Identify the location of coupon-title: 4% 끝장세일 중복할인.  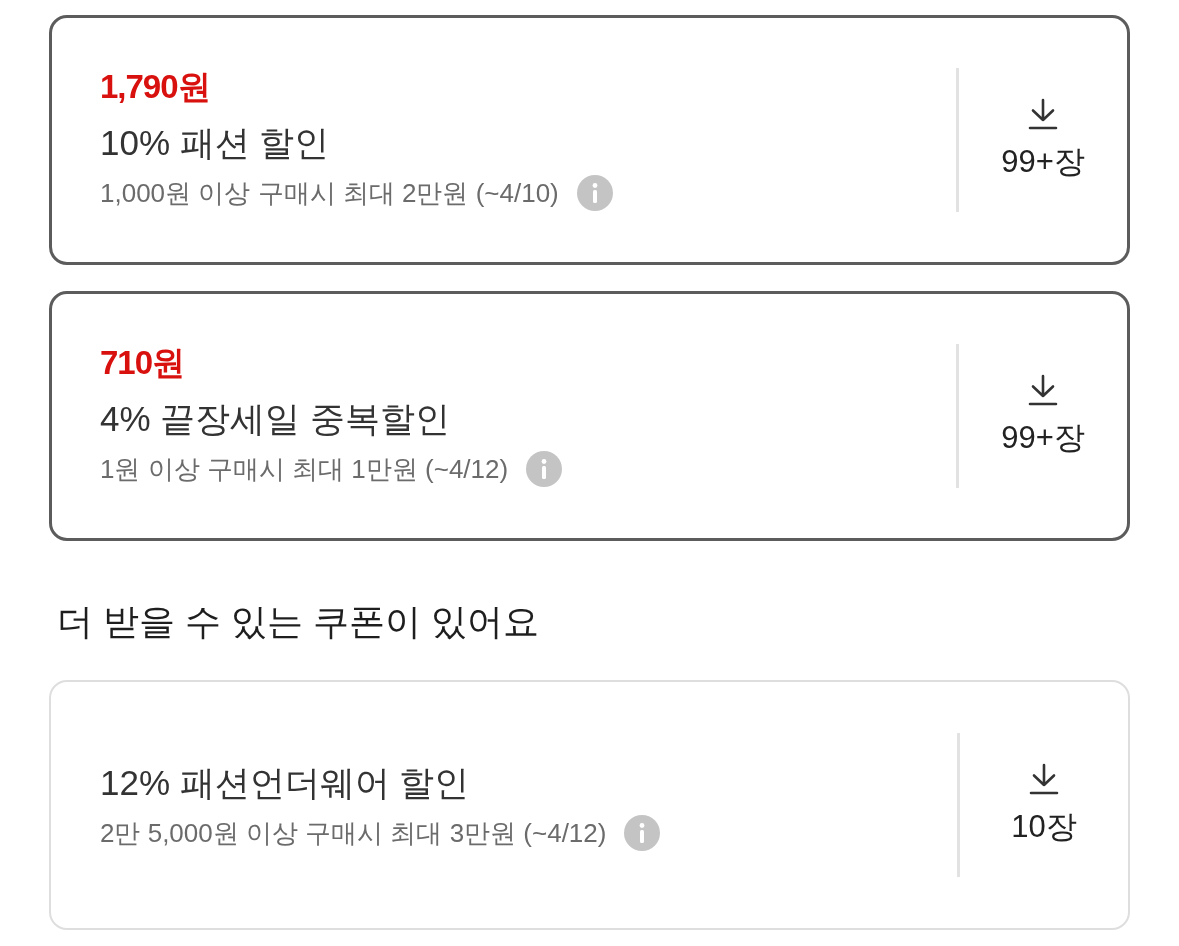
(275, 419).